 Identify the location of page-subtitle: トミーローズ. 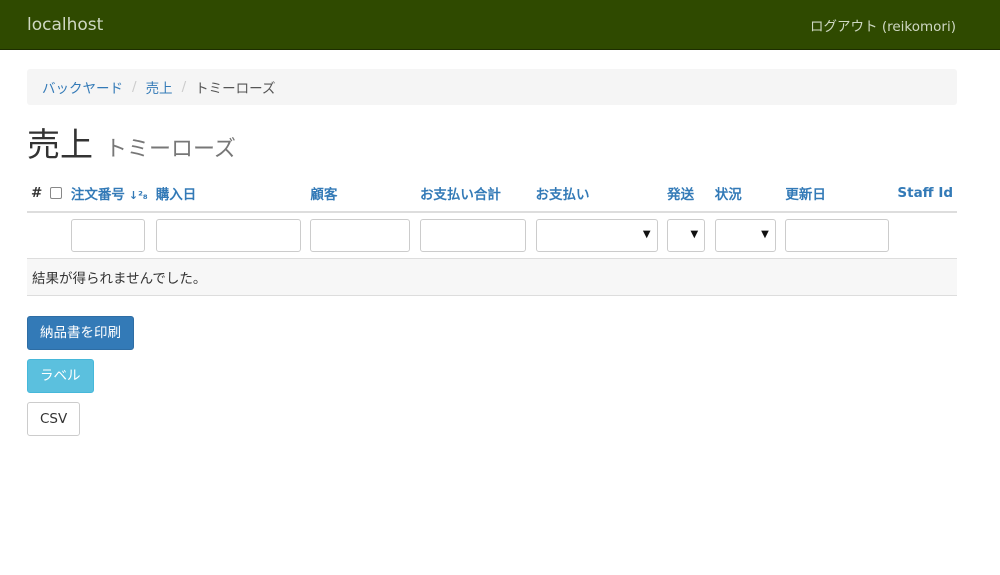
(170, 149).